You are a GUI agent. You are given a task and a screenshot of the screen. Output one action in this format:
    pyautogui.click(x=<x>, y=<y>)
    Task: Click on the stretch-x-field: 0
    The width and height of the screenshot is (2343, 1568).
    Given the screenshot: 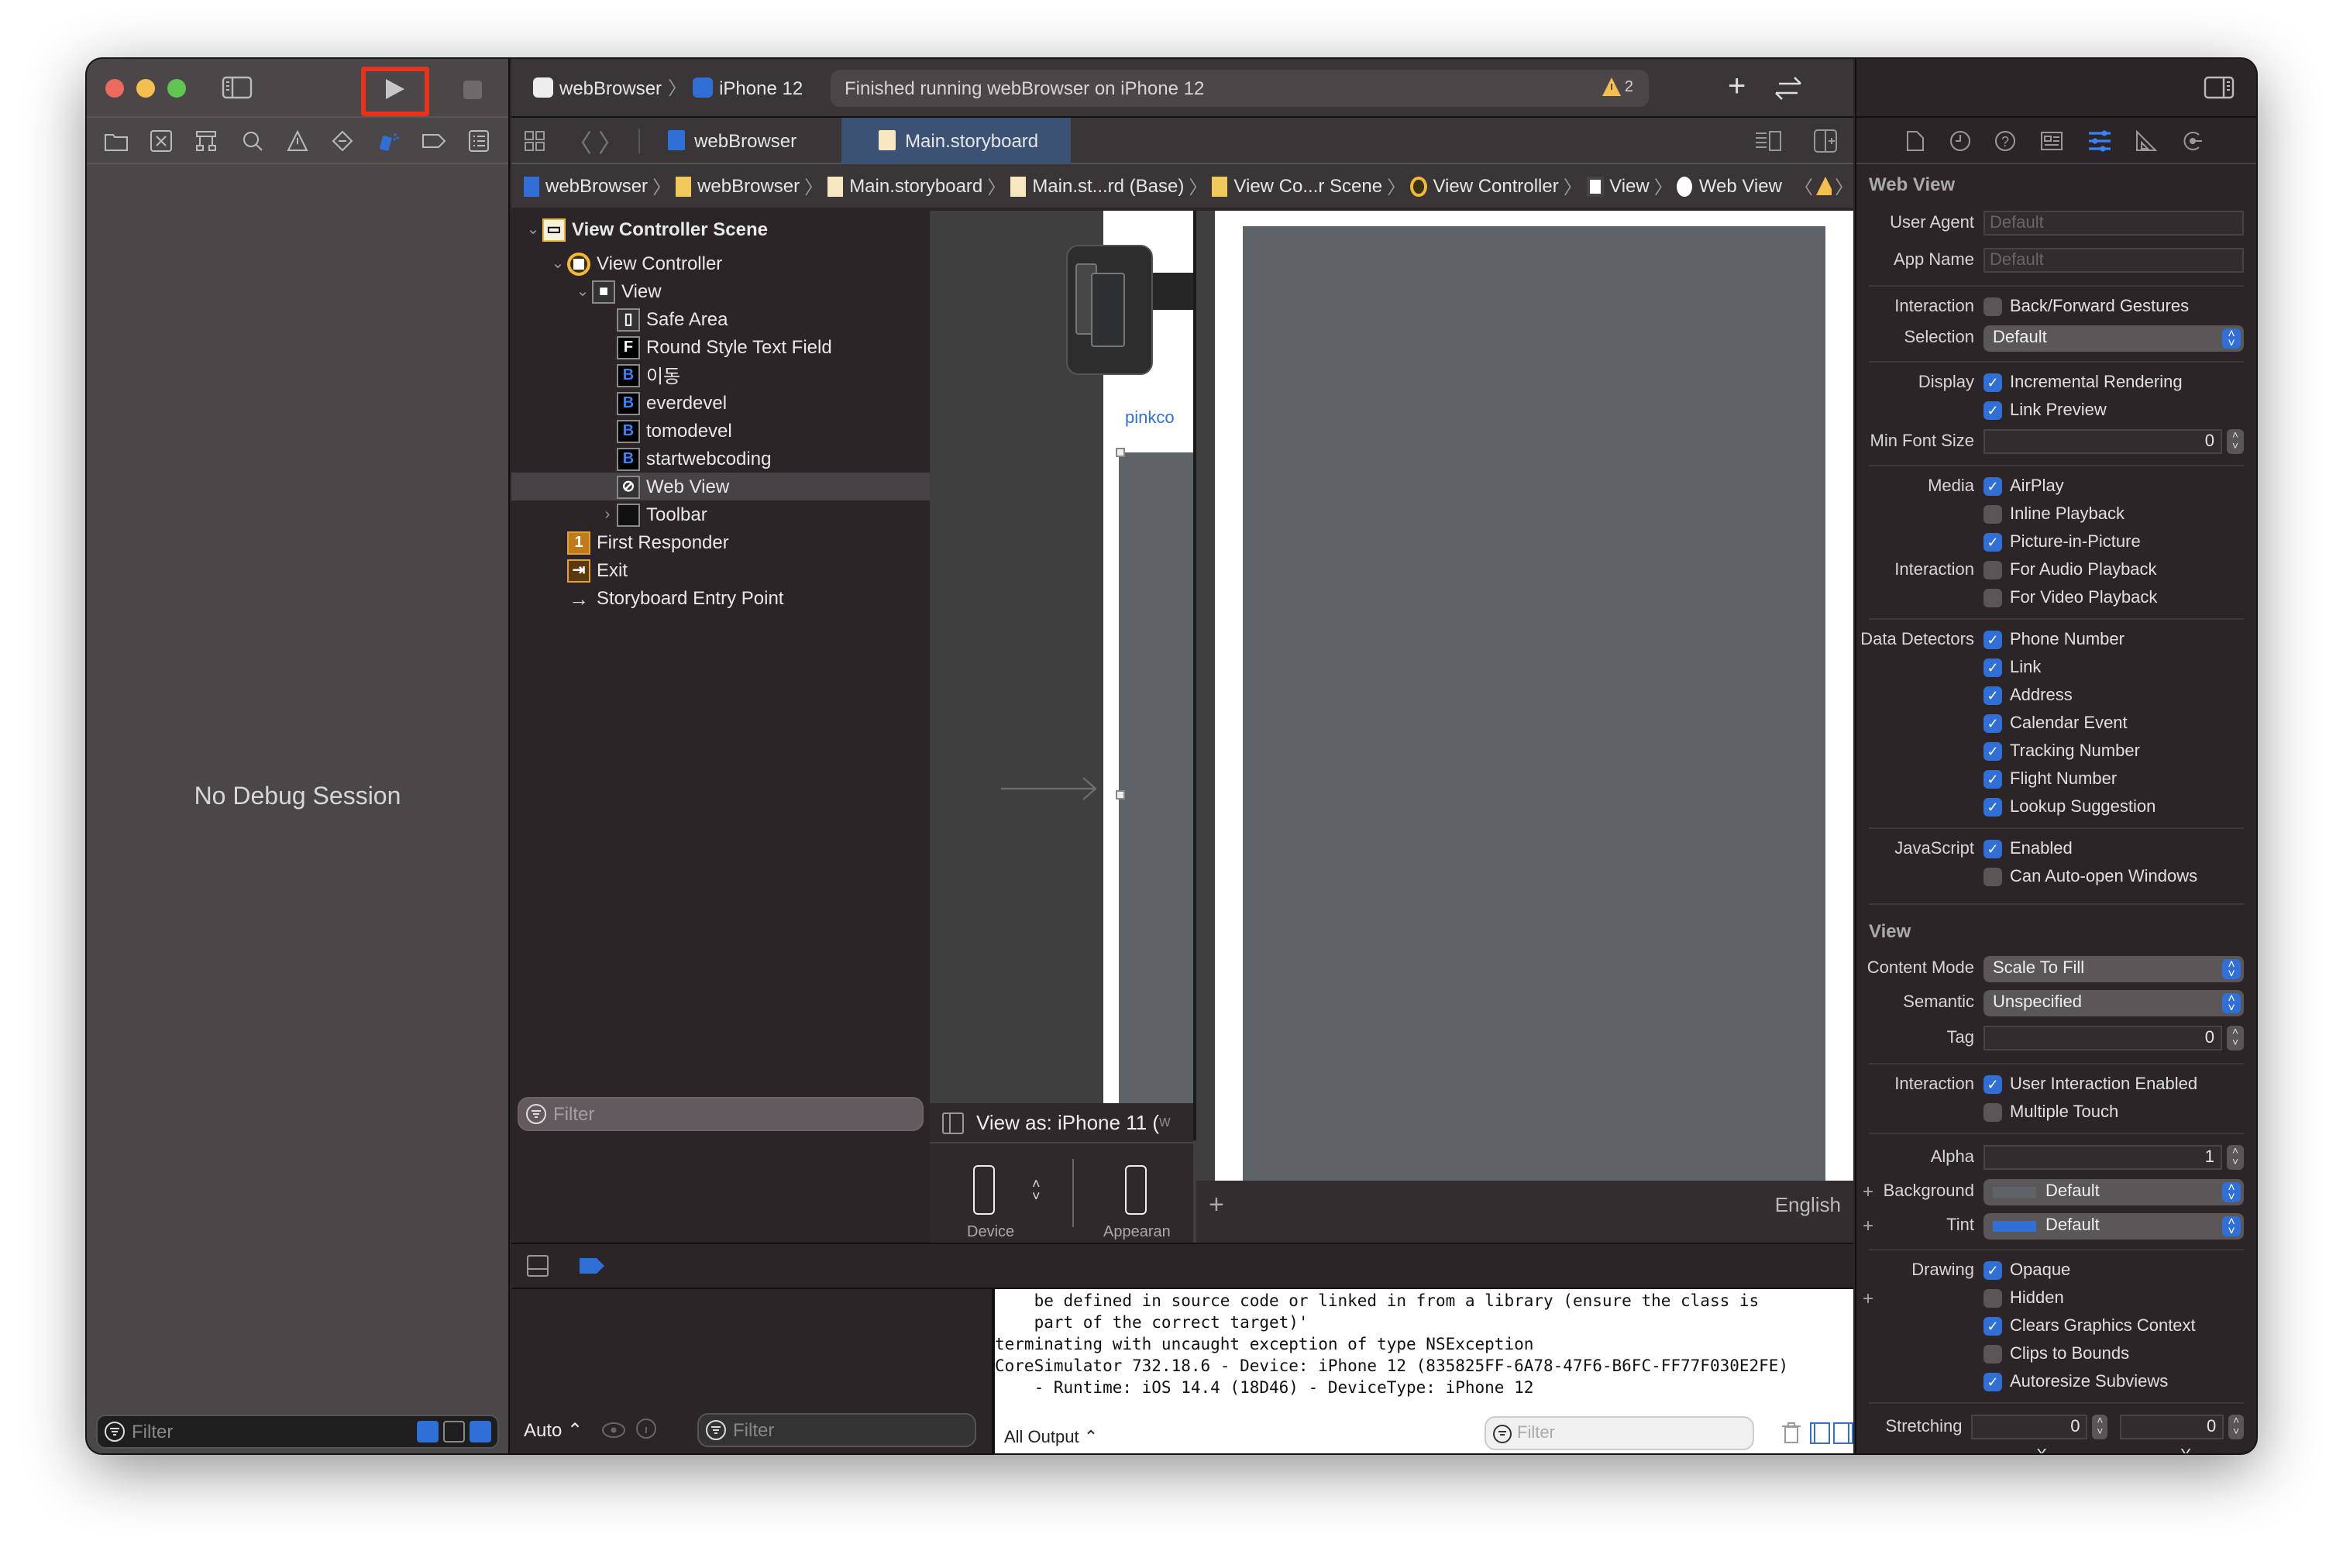 What is the action you would take?
    pyautogui.click(x=2029, y=1427)
    